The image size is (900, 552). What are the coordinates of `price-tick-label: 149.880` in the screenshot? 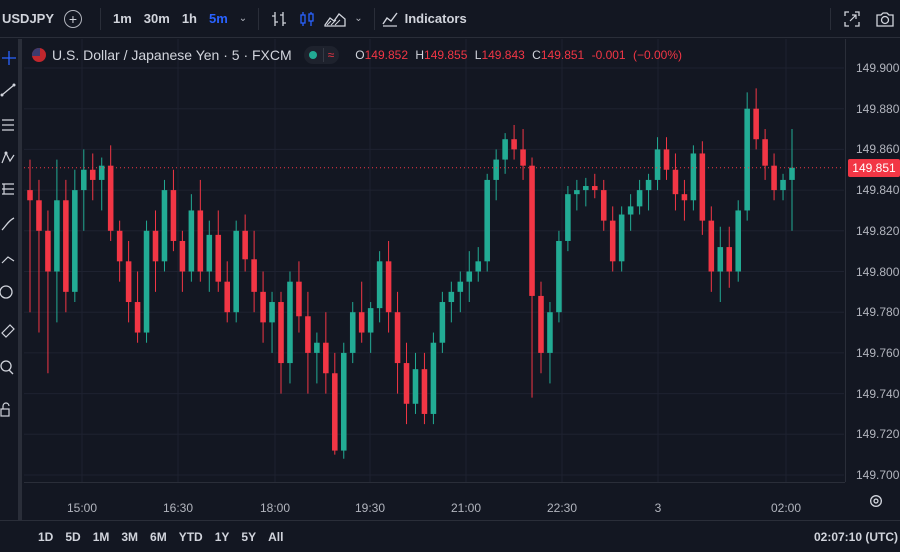 It's located at (878, 108).